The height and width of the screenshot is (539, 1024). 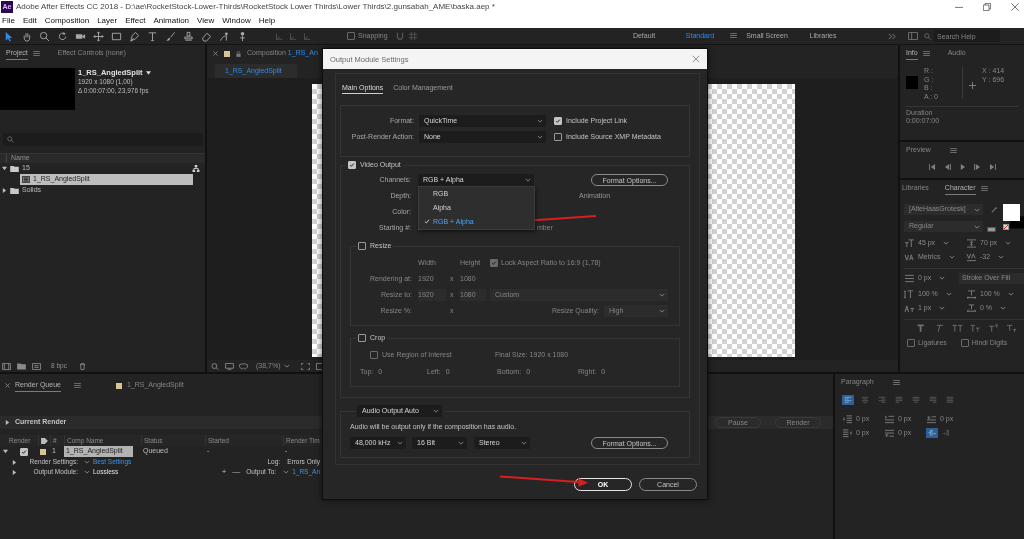 What do you see at coordinates (957, 328) in the screenshot?
I see `caps-icon` at bounding box center [957, 328].